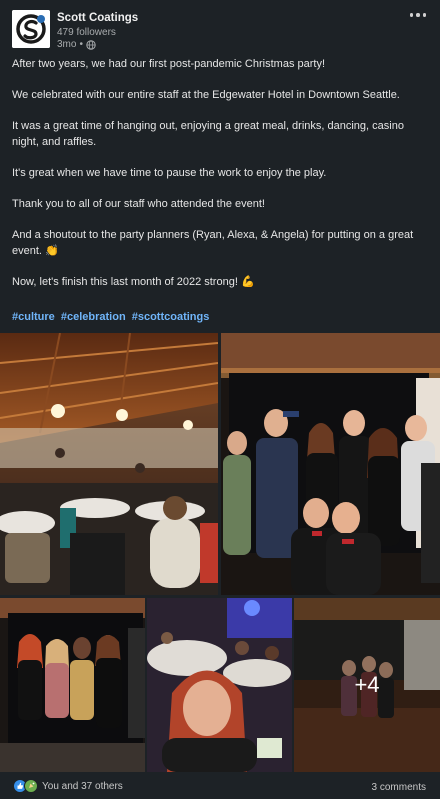 The image size is (440, 799). What do you see at coordinates (91, 44) in the screenshot?
I see `globe-icon` at bounding box center [91, 44].